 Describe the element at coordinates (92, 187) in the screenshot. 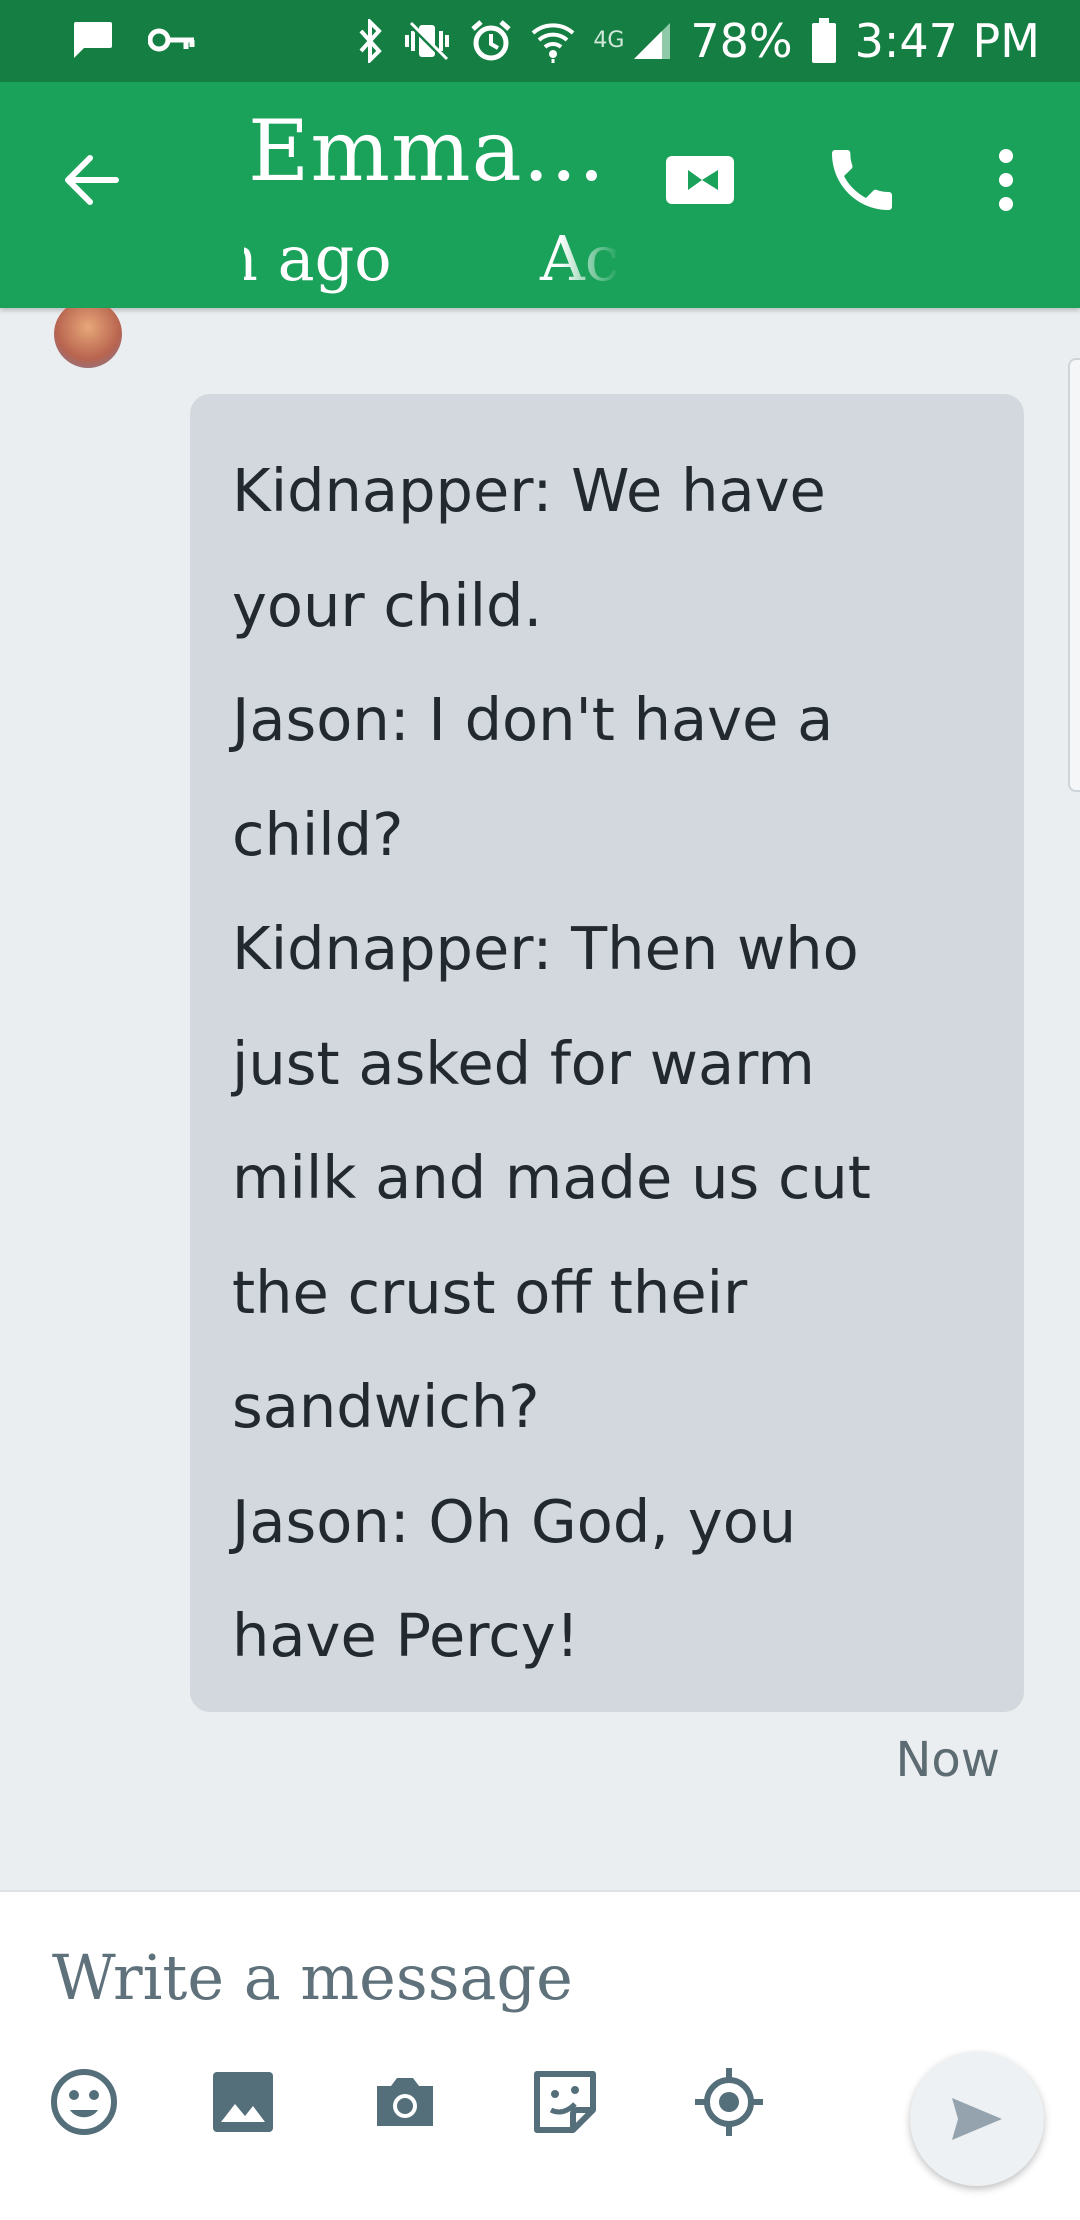

I see `back-arrow-icon` at that location.